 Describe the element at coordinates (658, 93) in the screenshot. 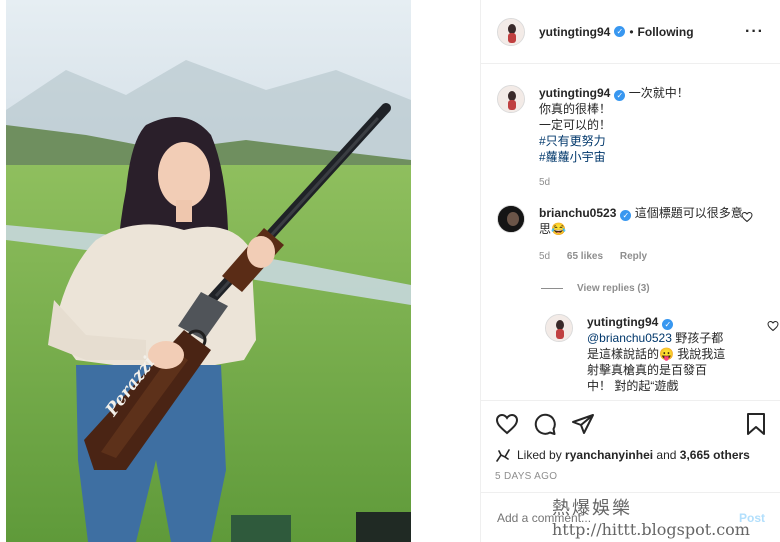

I see `caption-line: 一次就中！` at that location.